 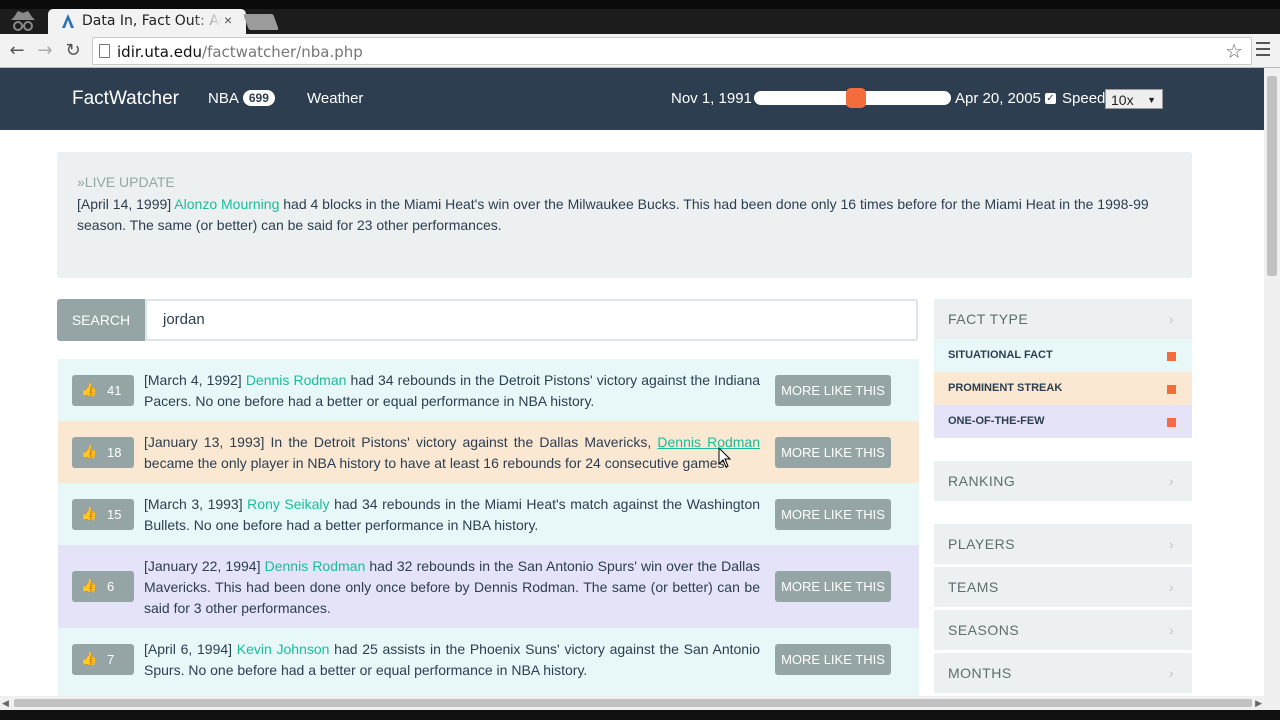 What do you see at coordinates (226, 204) in the screenshot?
I see `live-update-player-link: Alonzo Mourning` at bounding box center [226, 204].